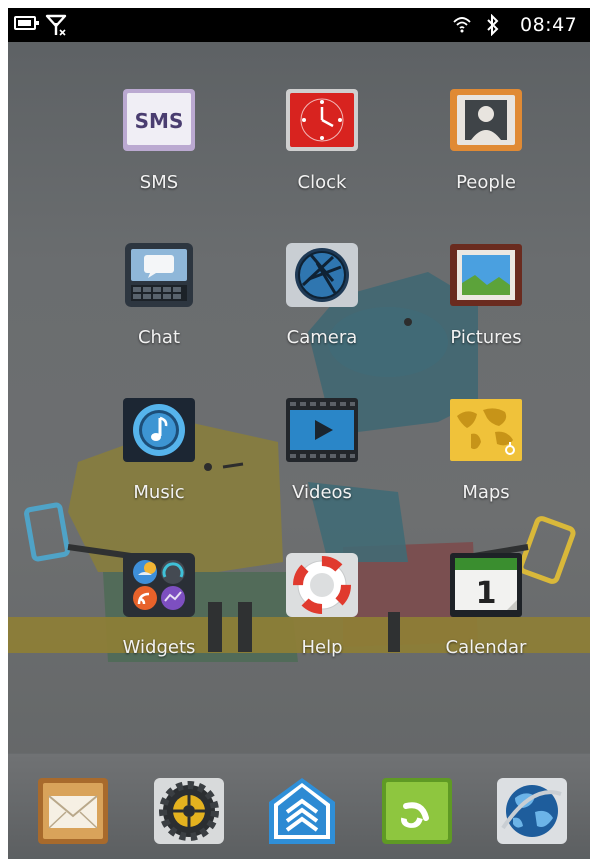 The width and height of the screenshot is (590, 859). What do you see at coordinates (486, 647) in the screenshot?
I see `app-label: Calendar` at bounding box center [486, 647].